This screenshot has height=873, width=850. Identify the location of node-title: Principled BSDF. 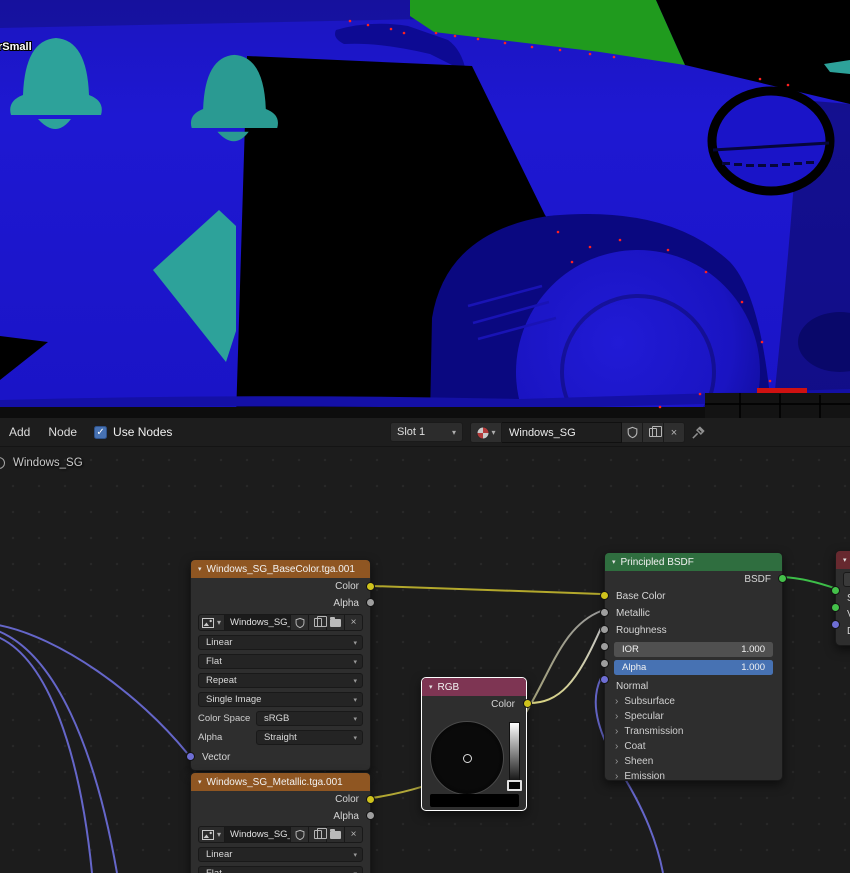
(657, 562).